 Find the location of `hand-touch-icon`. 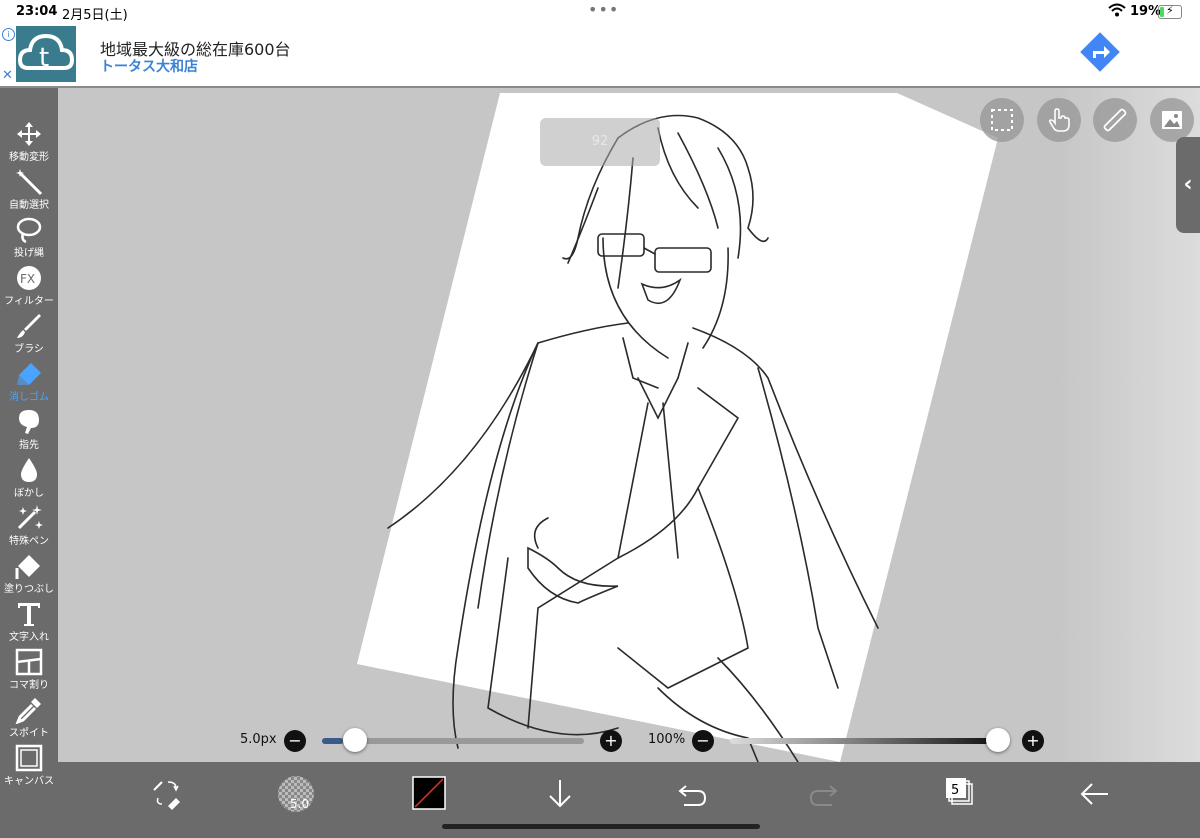

hand-touch-icon is located at coordinates (1059, 120).